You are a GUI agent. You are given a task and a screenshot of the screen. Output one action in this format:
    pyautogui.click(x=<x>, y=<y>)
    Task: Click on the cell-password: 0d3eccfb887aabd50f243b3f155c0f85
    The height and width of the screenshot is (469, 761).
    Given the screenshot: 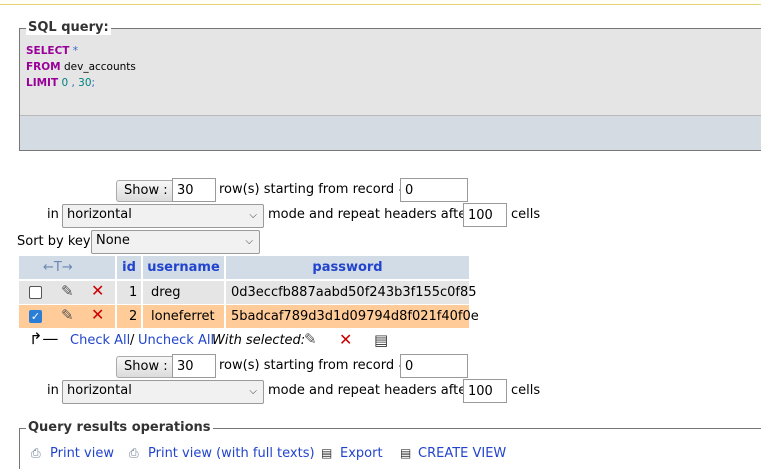 What is the action you would take?
    pyautogui.click(x=354, y=292)
    